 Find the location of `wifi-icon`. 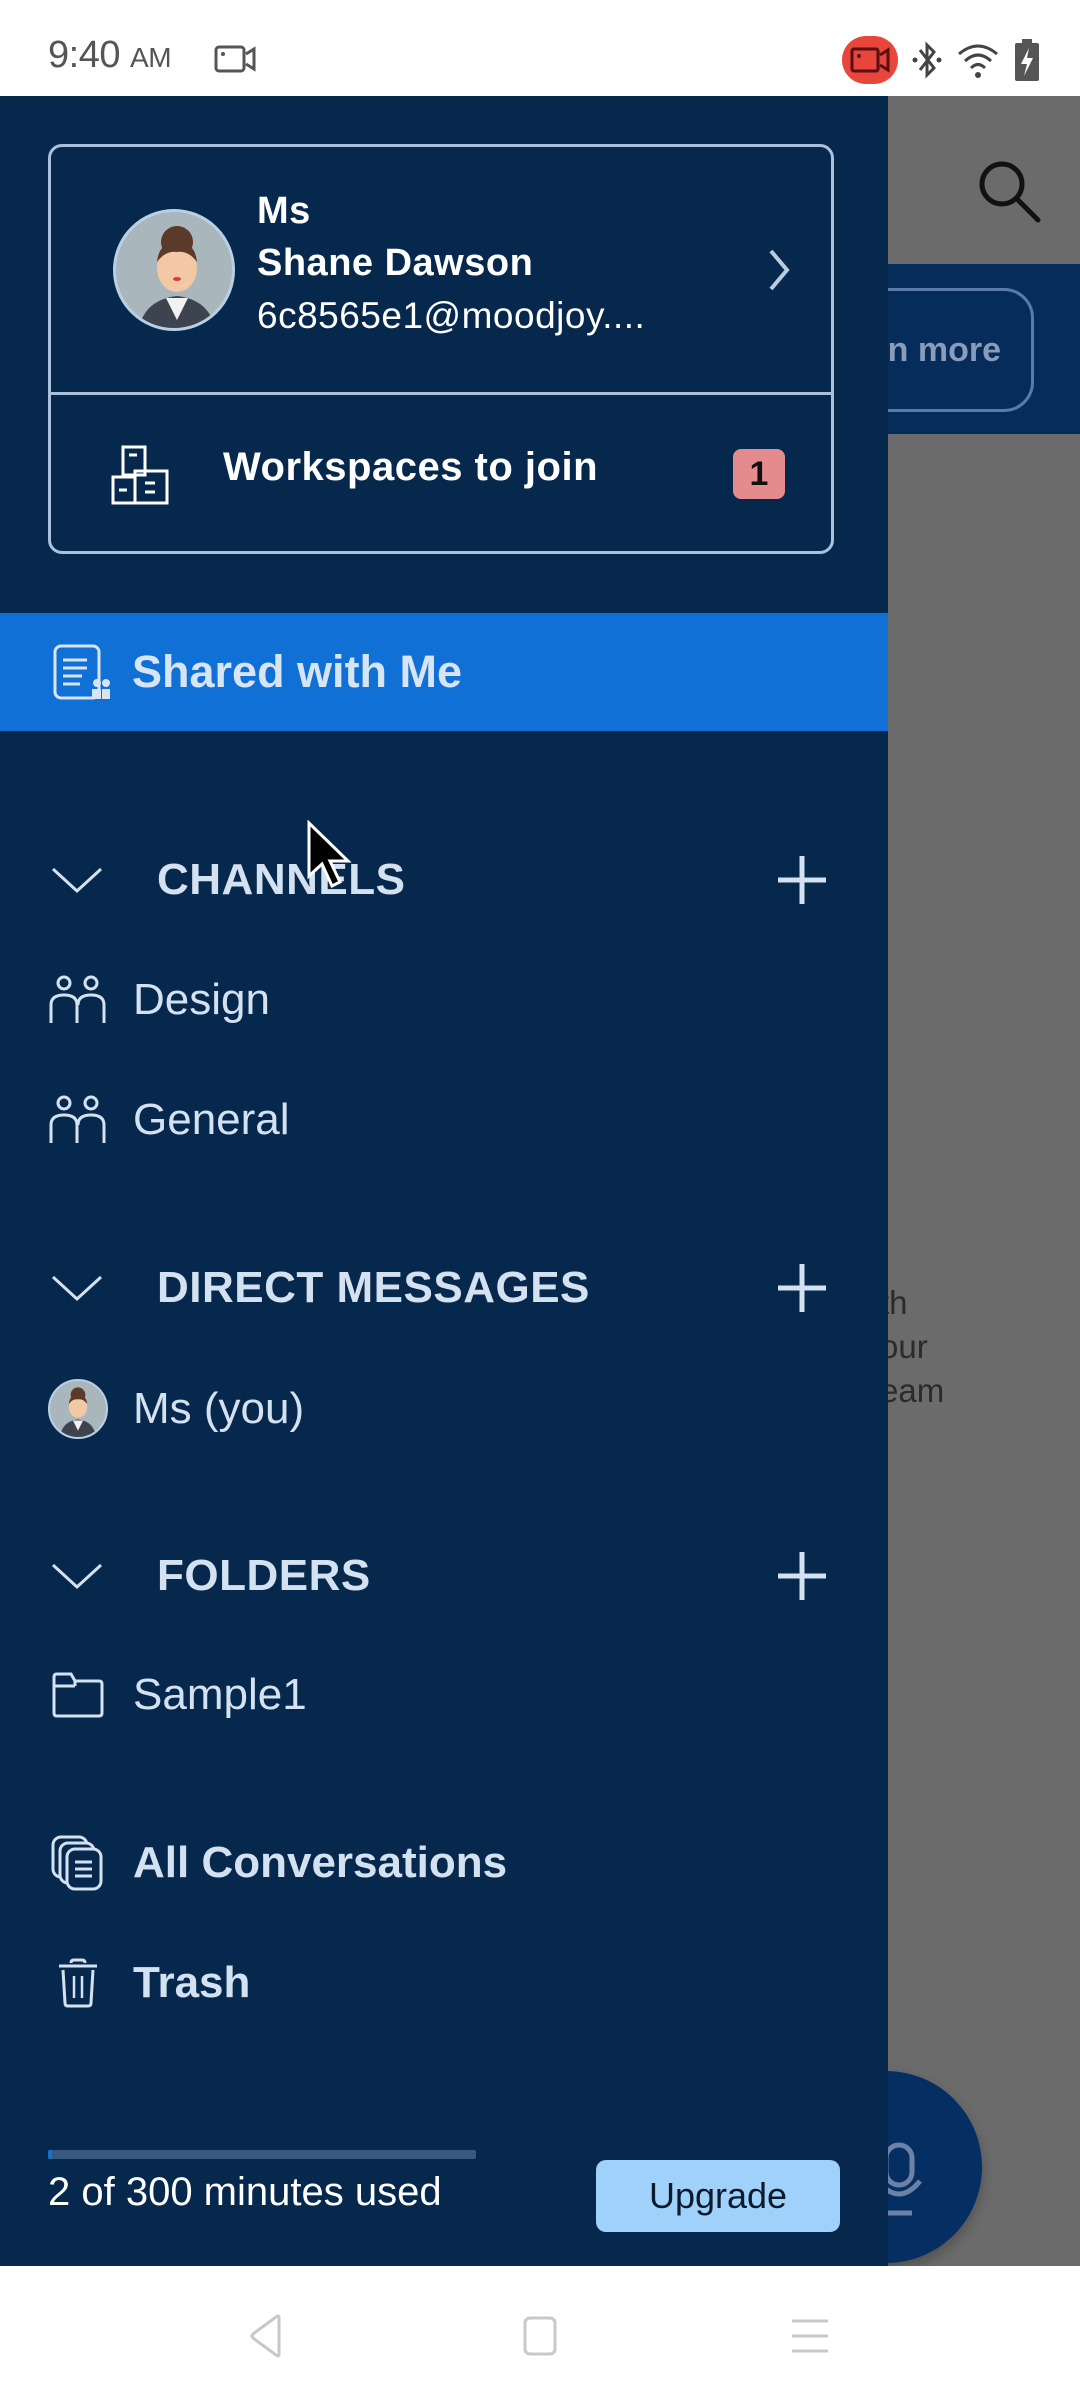

wifi-icon is located at coordinates (978, 61).